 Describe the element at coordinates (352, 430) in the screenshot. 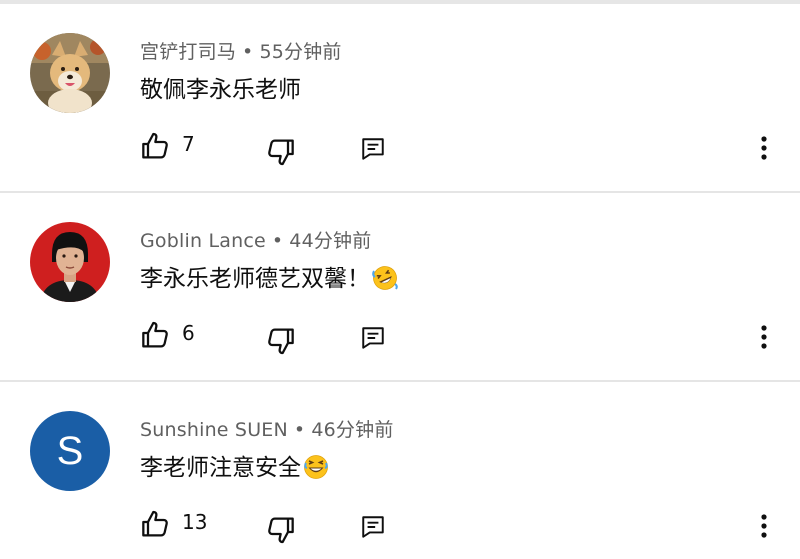

I see `comment-time: 46分钟前` at that location.